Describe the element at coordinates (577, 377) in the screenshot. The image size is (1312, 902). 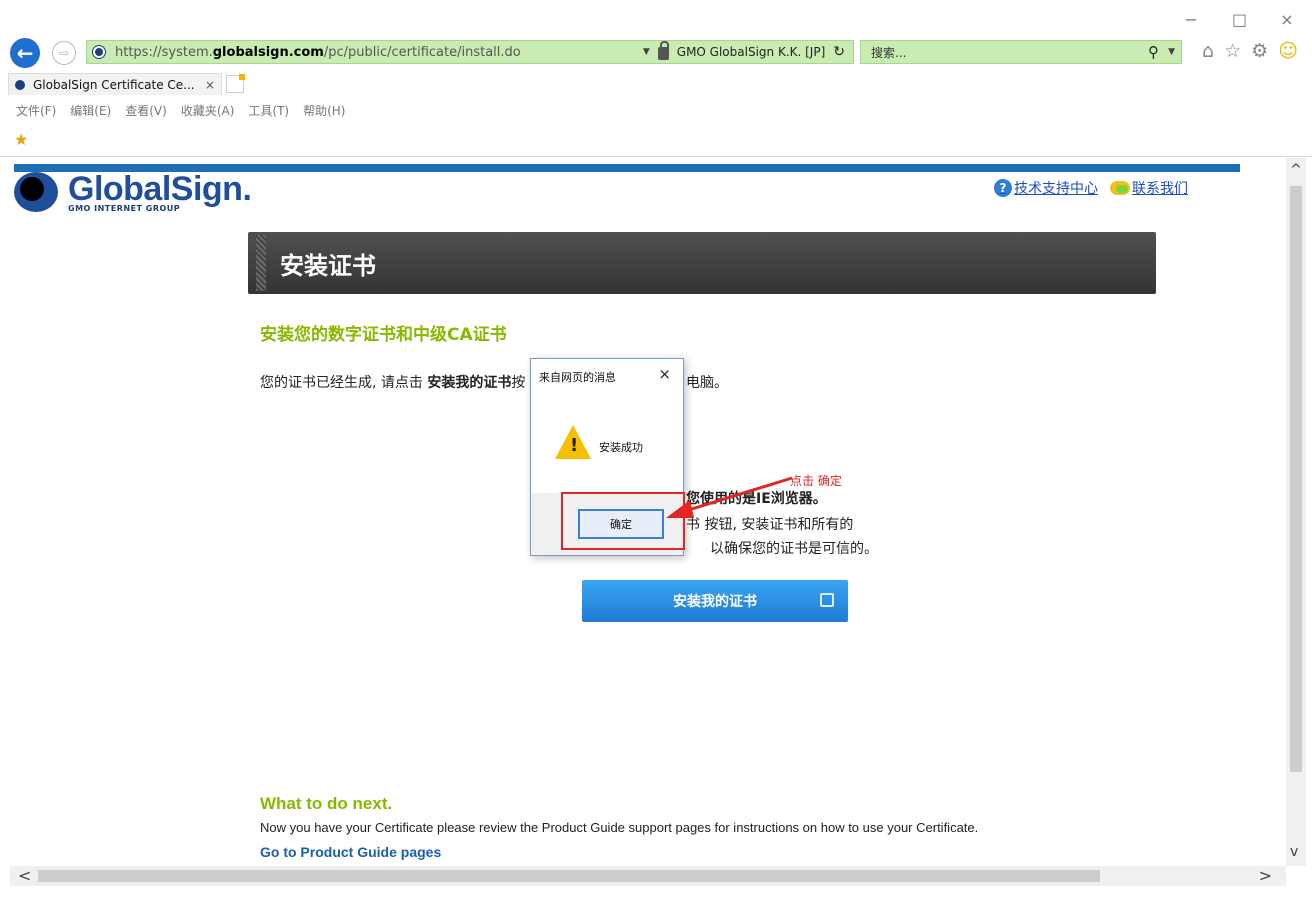
I see `dialog-title: 来自网页的消息` at that location.